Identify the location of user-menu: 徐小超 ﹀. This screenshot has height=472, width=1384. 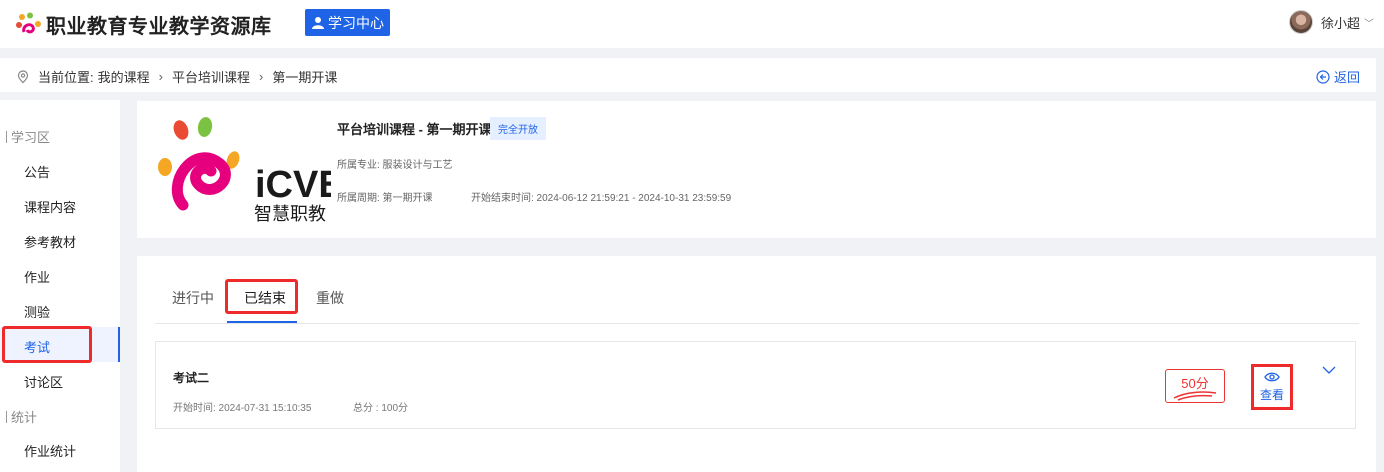
(1331, 22).